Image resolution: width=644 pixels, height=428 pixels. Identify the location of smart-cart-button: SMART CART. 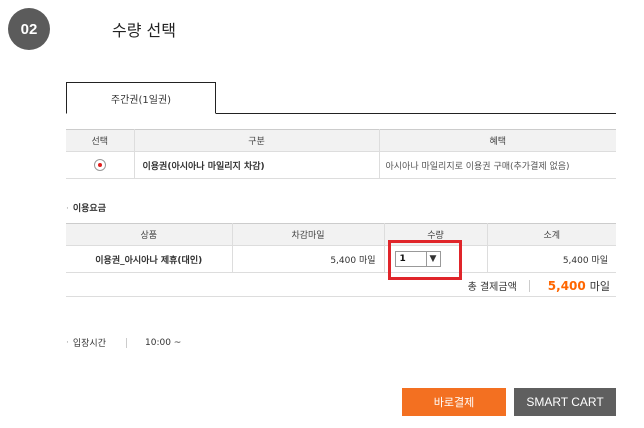
(565, 402).